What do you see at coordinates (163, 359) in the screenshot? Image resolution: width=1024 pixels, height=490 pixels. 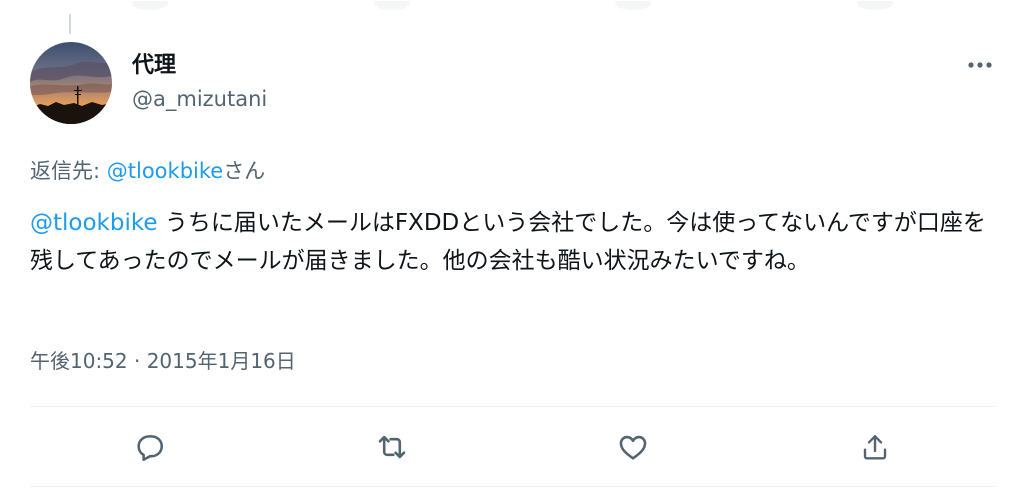 I see `tweet-timestamp: 午後10:52 · 2015年1月16日` at bounding box center [163, 359].